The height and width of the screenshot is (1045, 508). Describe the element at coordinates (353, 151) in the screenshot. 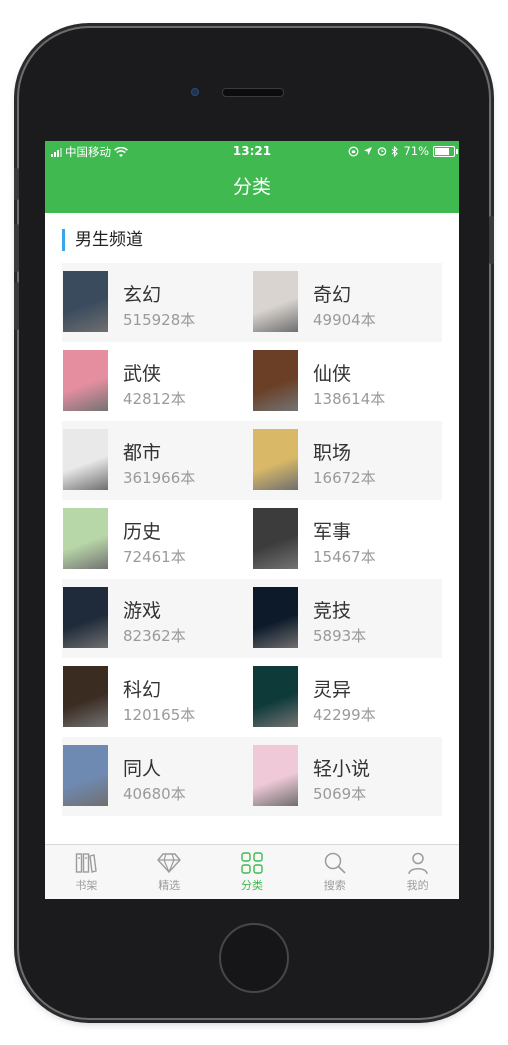

I see `orientation-lock-icon` at that location.